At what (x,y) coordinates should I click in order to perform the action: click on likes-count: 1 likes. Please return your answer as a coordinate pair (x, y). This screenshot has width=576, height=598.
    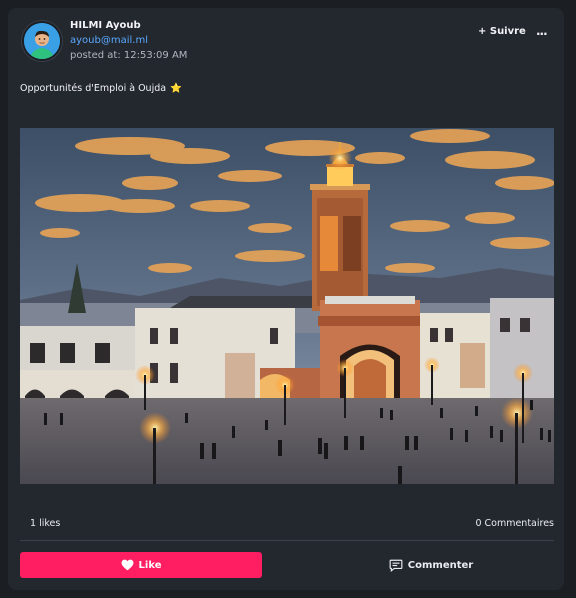
    Looking at the image, I should click on (45, 523).